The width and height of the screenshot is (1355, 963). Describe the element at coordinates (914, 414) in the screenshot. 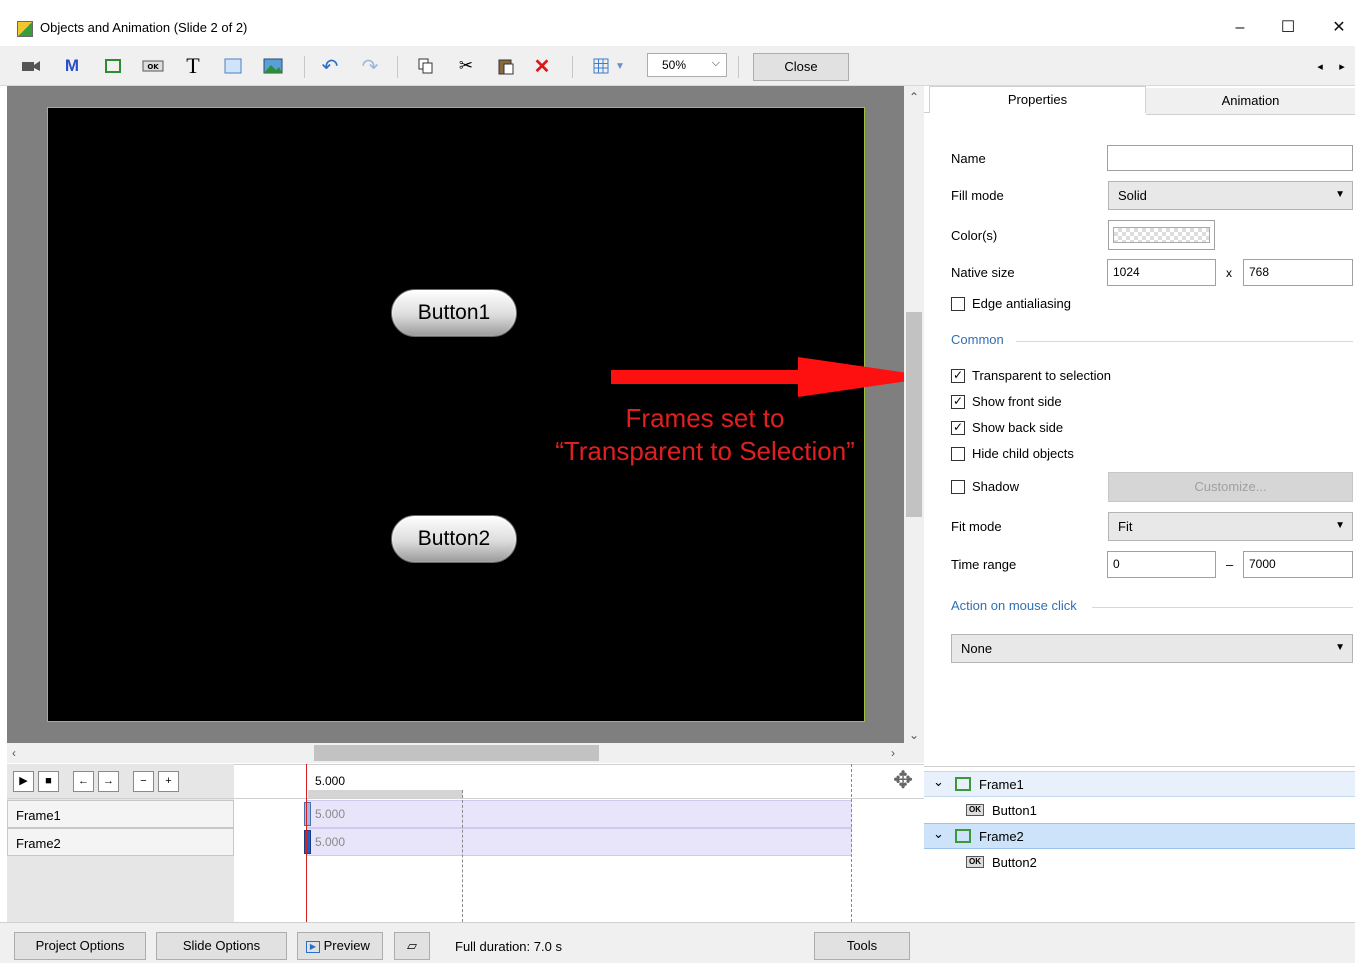

I see `vertical-scroll-thumb` at that location.